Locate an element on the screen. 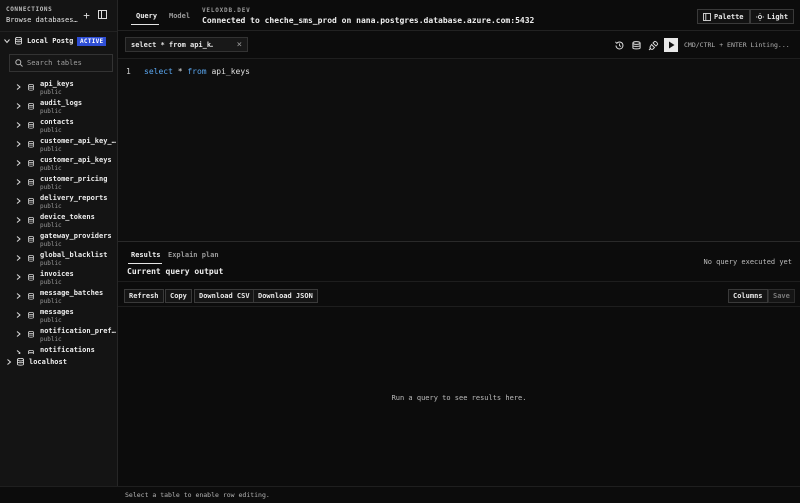 The height and width of the screenshot is (503, 800). operator-star: * is located at coordinates (180, 71).